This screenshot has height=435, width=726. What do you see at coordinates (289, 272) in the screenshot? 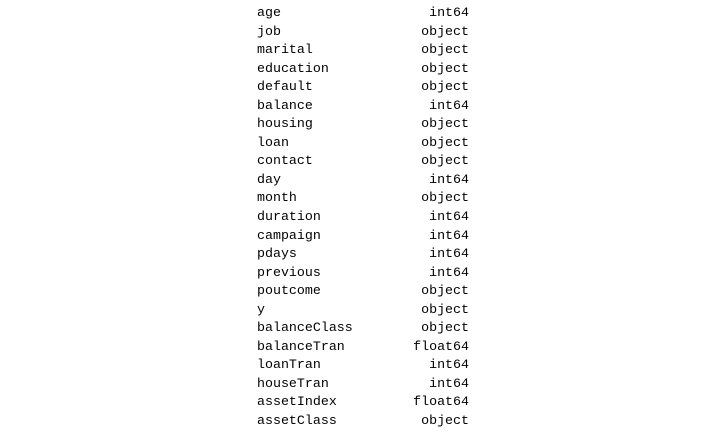
I see `column-name: previous` at bounding box center [289, 272].